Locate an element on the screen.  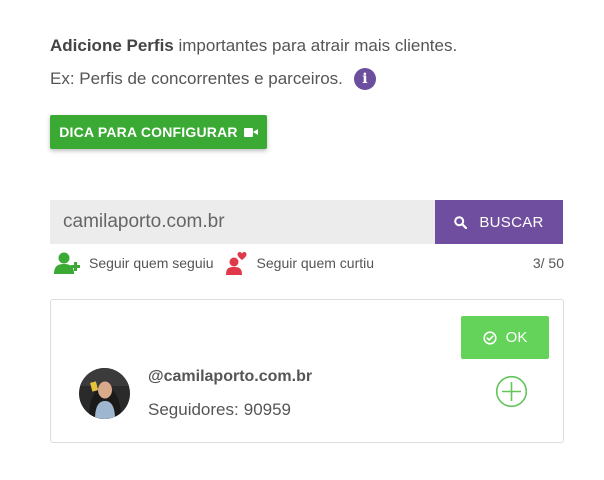
check-circle-icon is located at coordinates (490, 337).